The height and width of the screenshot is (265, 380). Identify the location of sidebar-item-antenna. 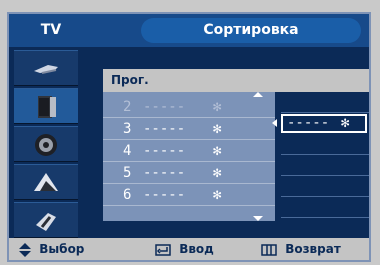
(46, 68).